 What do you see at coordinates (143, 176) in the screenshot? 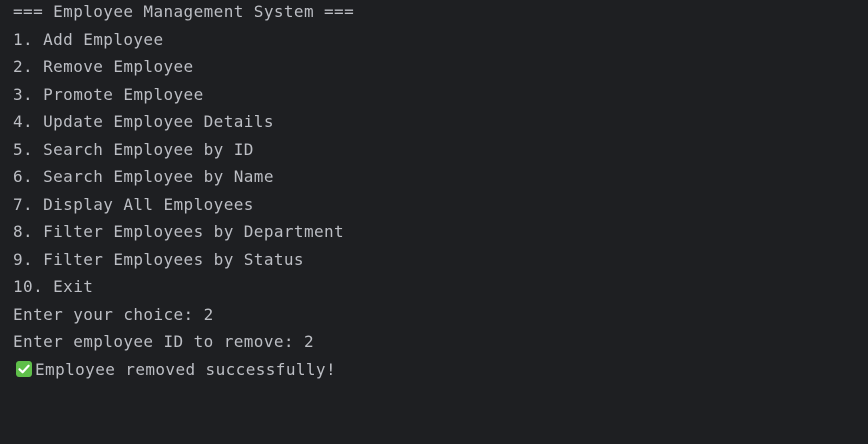
I see `menu-item-search-by-name: 6. Search Employee by Name` at bounding box center [143, 176].